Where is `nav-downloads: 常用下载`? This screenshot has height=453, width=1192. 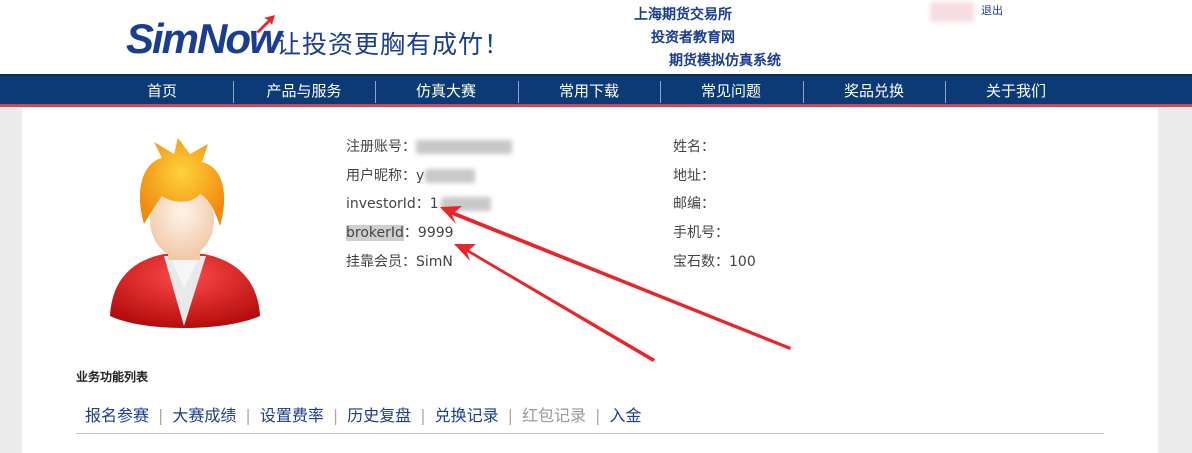 nav-downloads: 常用下载 is located at coordinates (589, 91).